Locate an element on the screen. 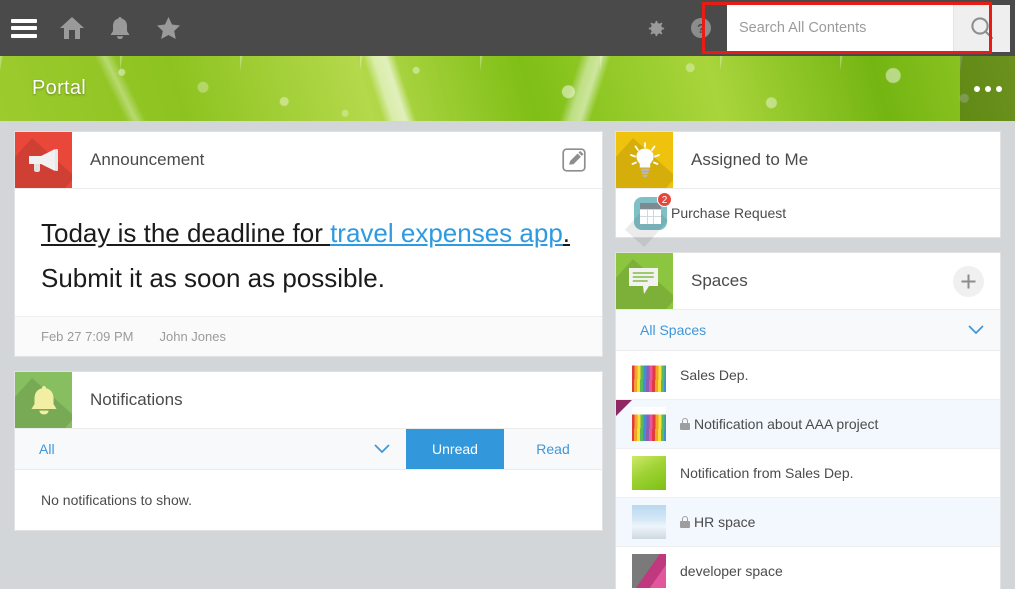 The height and width of the screenshot is (589, 1015). gears-thumbnail is located at coordinates (649, 571).